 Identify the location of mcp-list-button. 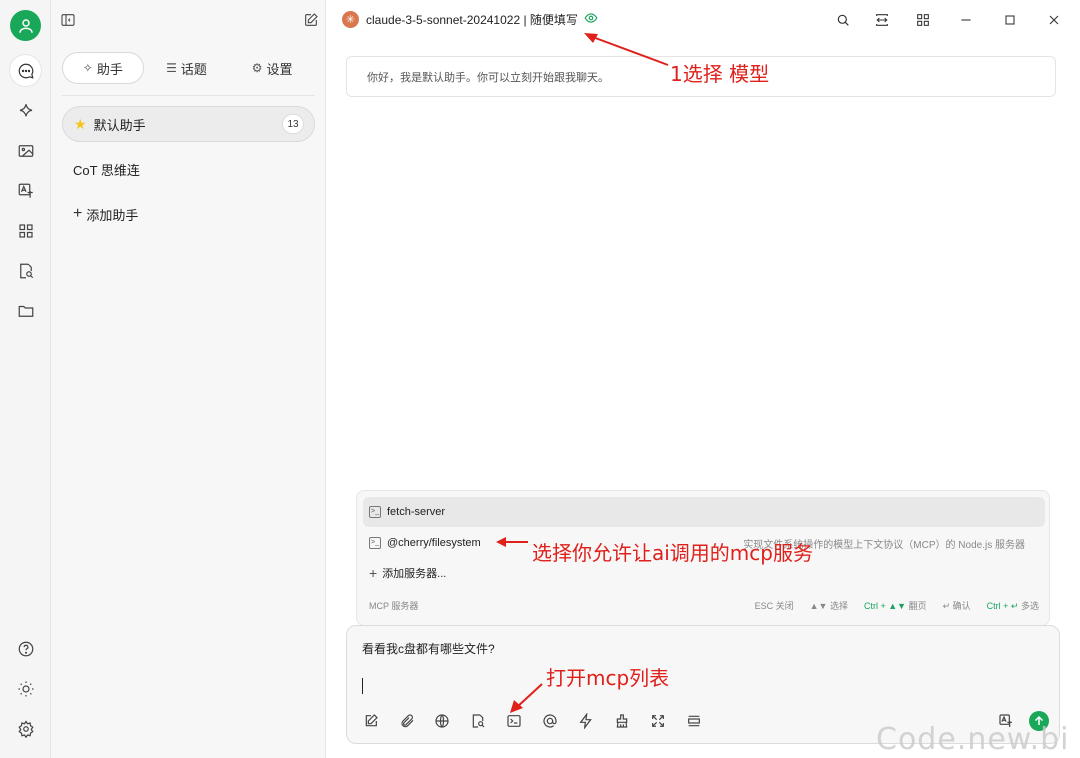
(514, 721).